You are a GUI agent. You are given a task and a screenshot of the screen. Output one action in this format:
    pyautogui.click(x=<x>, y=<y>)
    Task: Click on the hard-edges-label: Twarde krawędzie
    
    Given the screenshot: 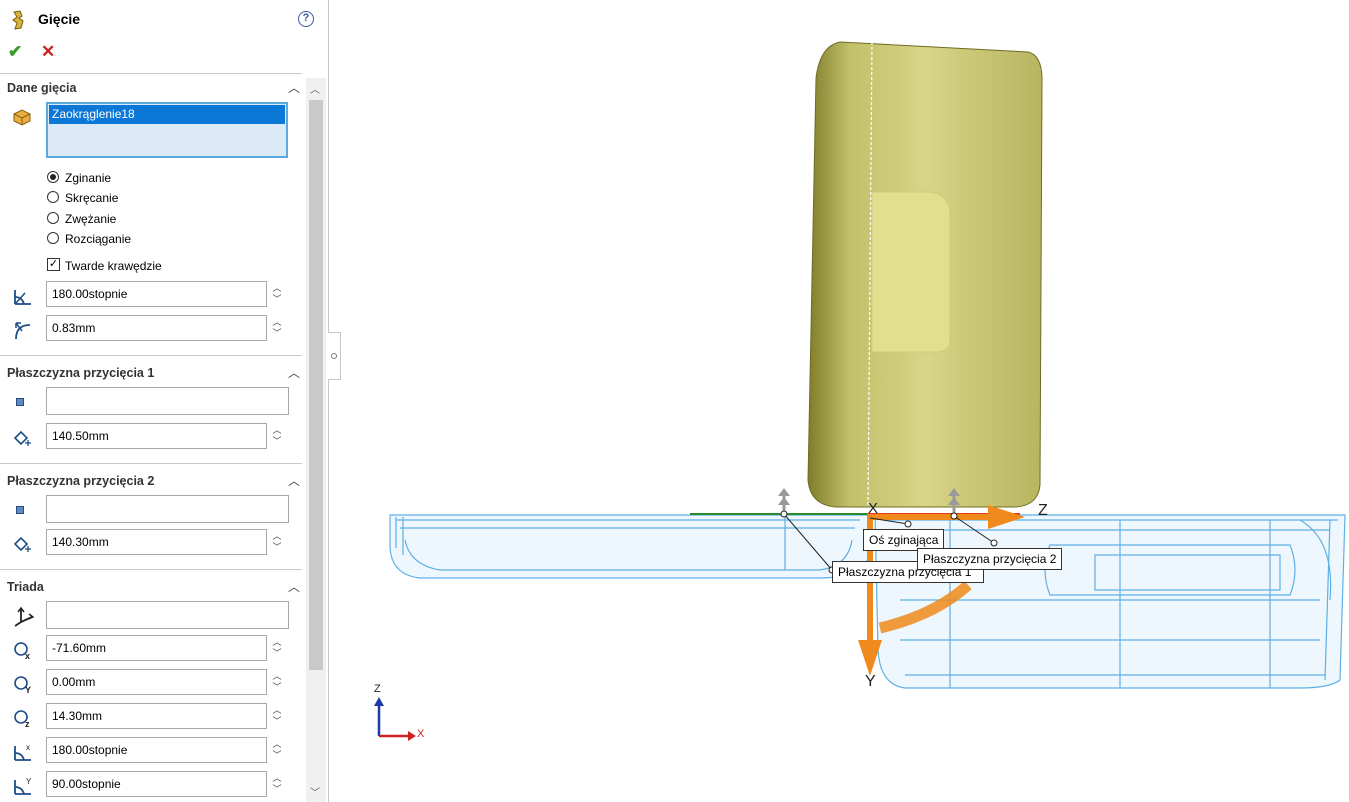 What is the action you would take?
    pyautogui.click(x=113, y=266)
    